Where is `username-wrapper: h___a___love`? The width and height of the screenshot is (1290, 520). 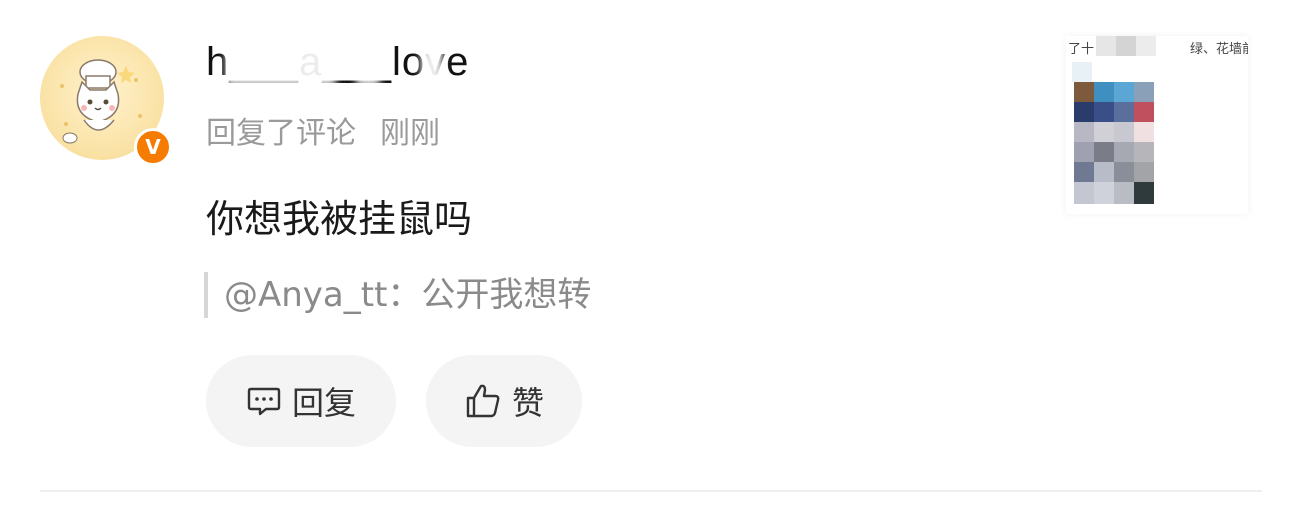
username-wrapper: h___a___love is located at coordinates (356, 62).